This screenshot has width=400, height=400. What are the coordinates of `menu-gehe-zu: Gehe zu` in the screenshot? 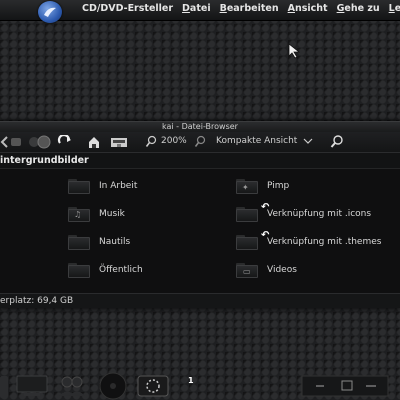 It's located at (358, 8).